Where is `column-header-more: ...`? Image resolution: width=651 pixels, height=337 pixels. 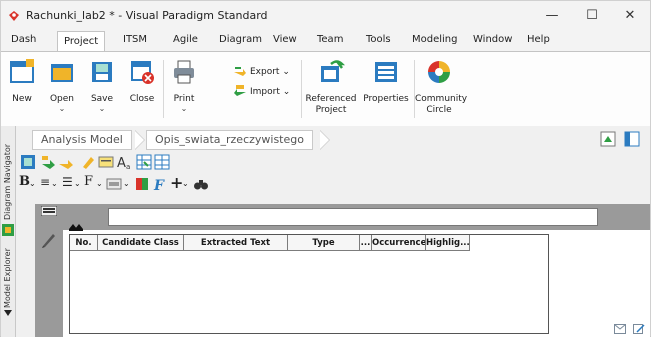 column-header-more: ... is located at coordinates (366, 243).